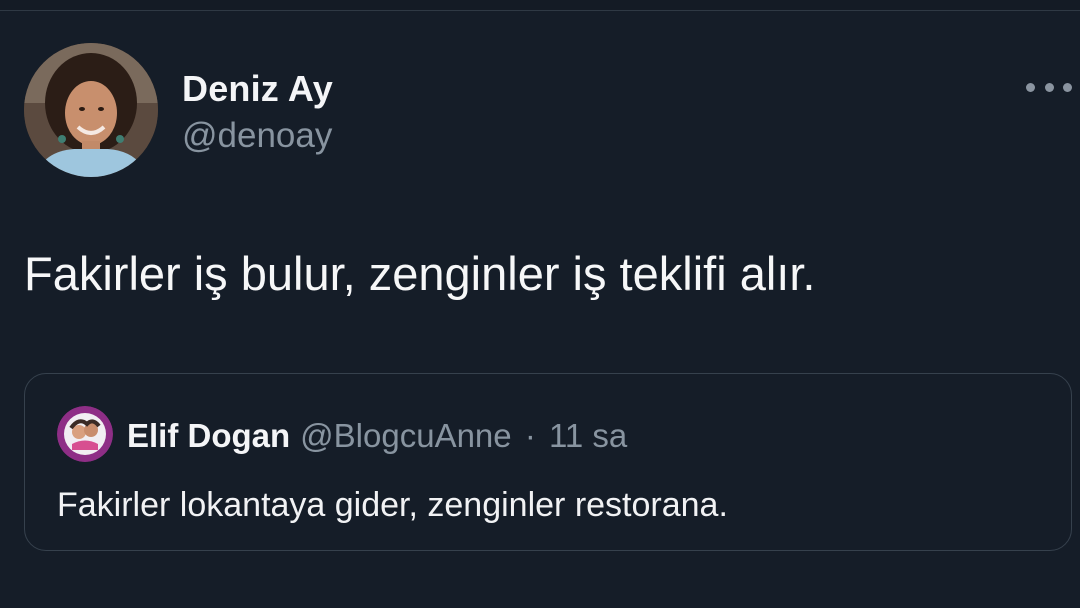 Image resolution: width=1080 pixels, height=608 pixels. I want to click on quoted-tweet-header: Elif Dogan @BlogcuAnne · 11 sa, so click(377, 436).